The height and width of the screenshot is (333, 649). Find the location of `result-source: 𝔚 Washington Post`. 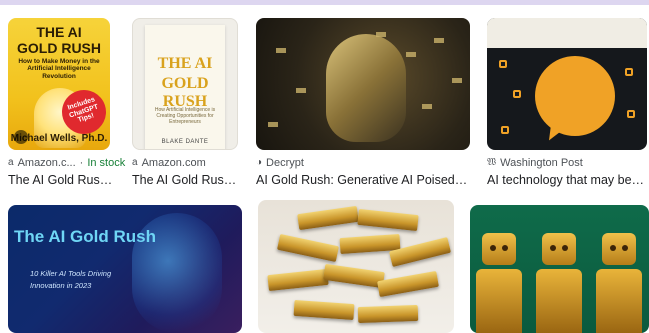

result-source: 𝔚 Washington Post is located at coordinates (535, 163).